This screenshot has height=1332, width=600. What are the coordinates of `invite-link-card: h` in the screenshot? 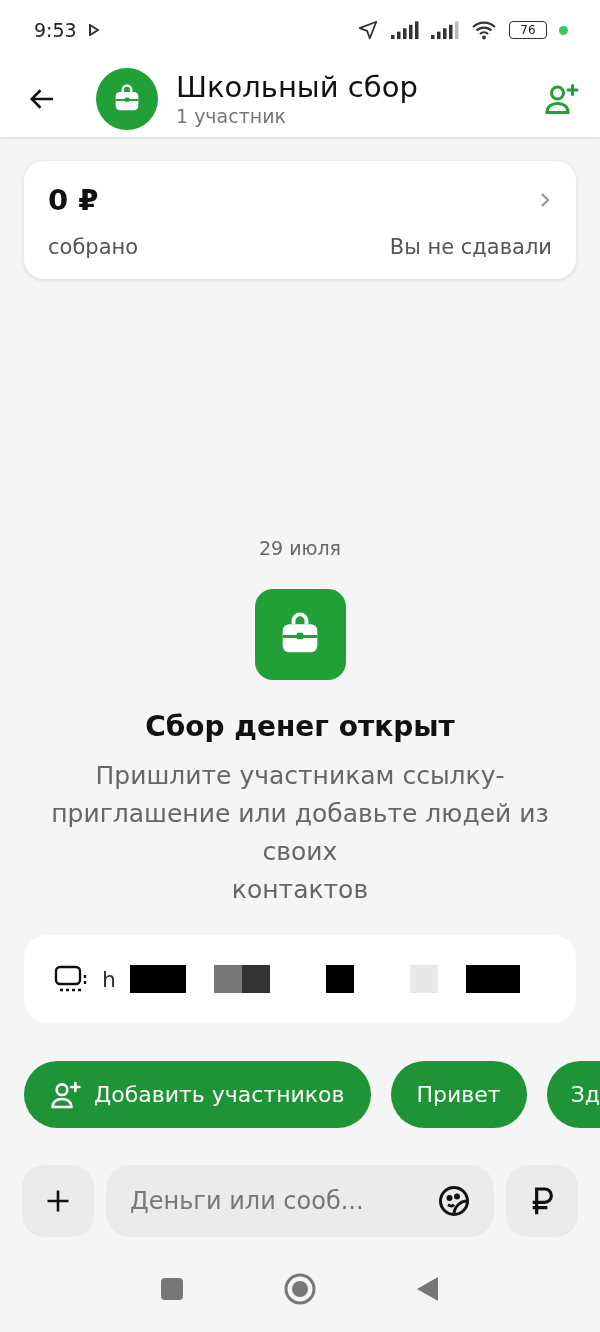 It's located at (300, 979).